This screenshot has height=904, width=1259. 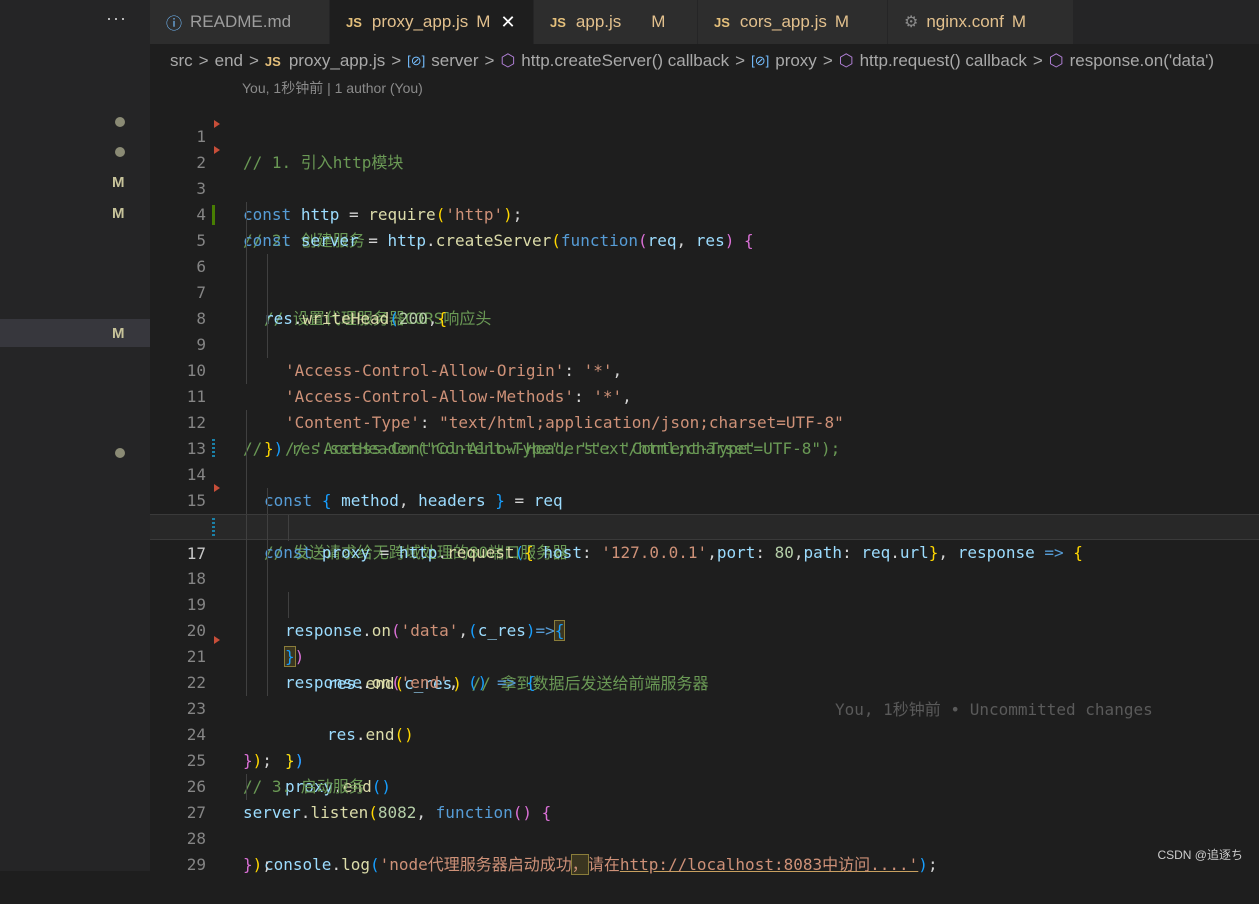 I want to click on tab-app: JS app.js M, so click(x=616, y=22).